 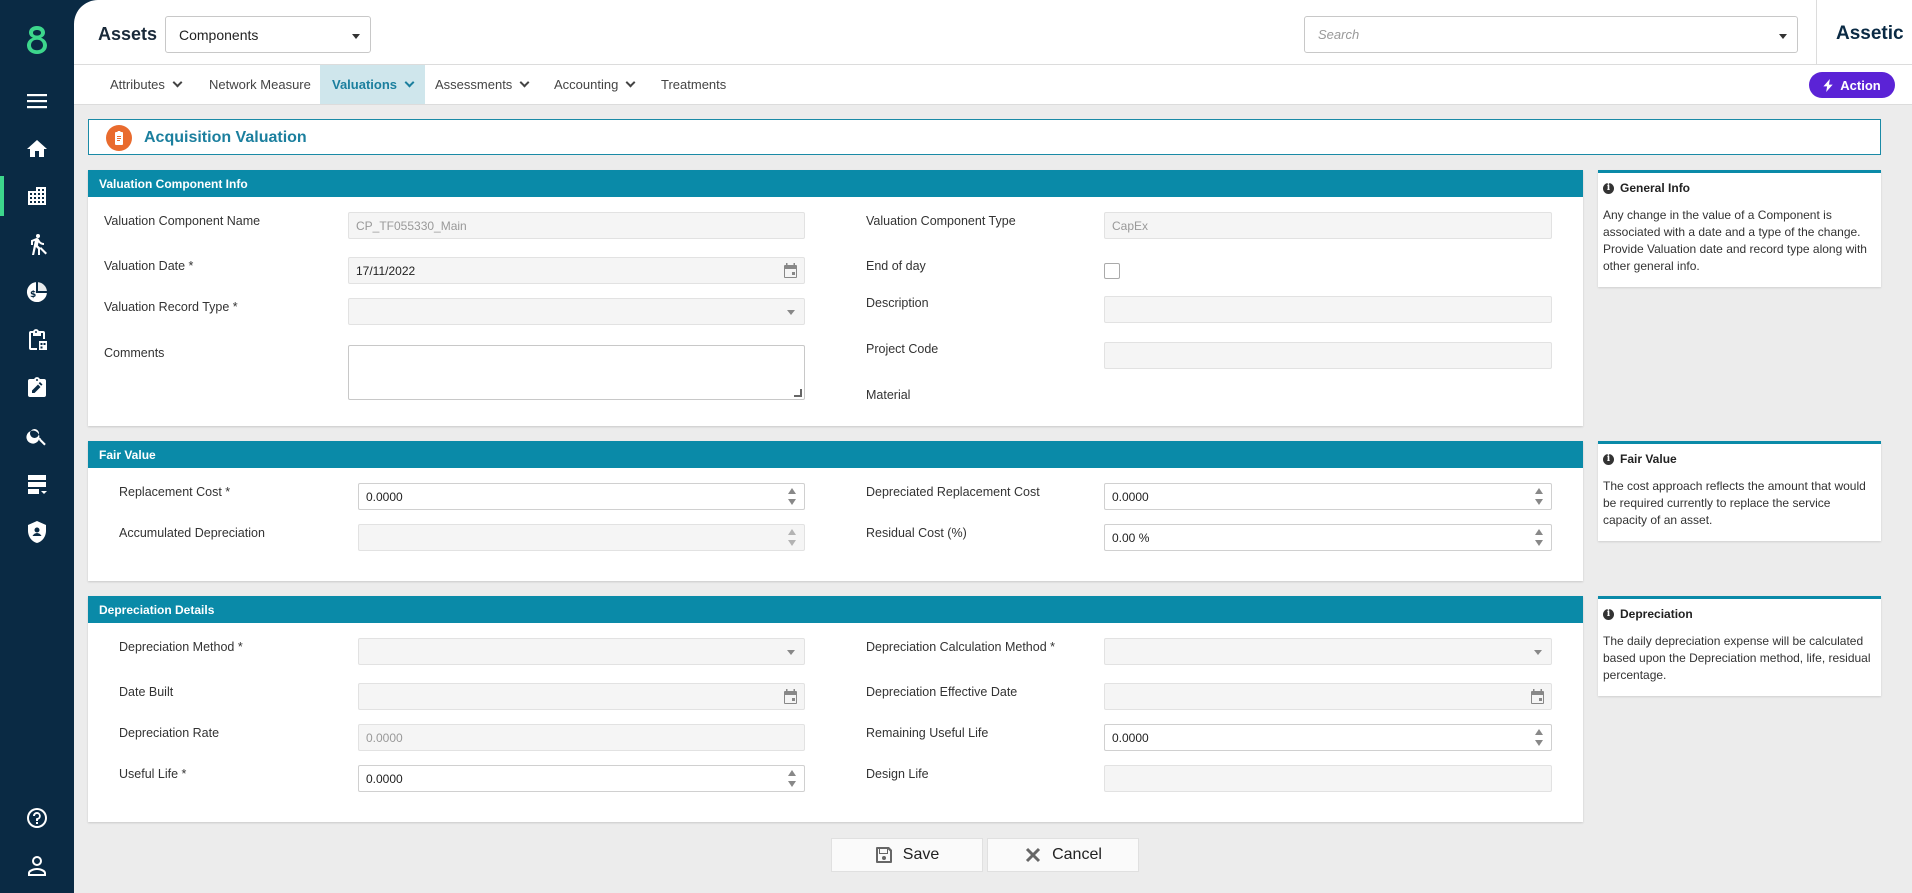 I want to click on logo-icon, so click(x=37, y=40).